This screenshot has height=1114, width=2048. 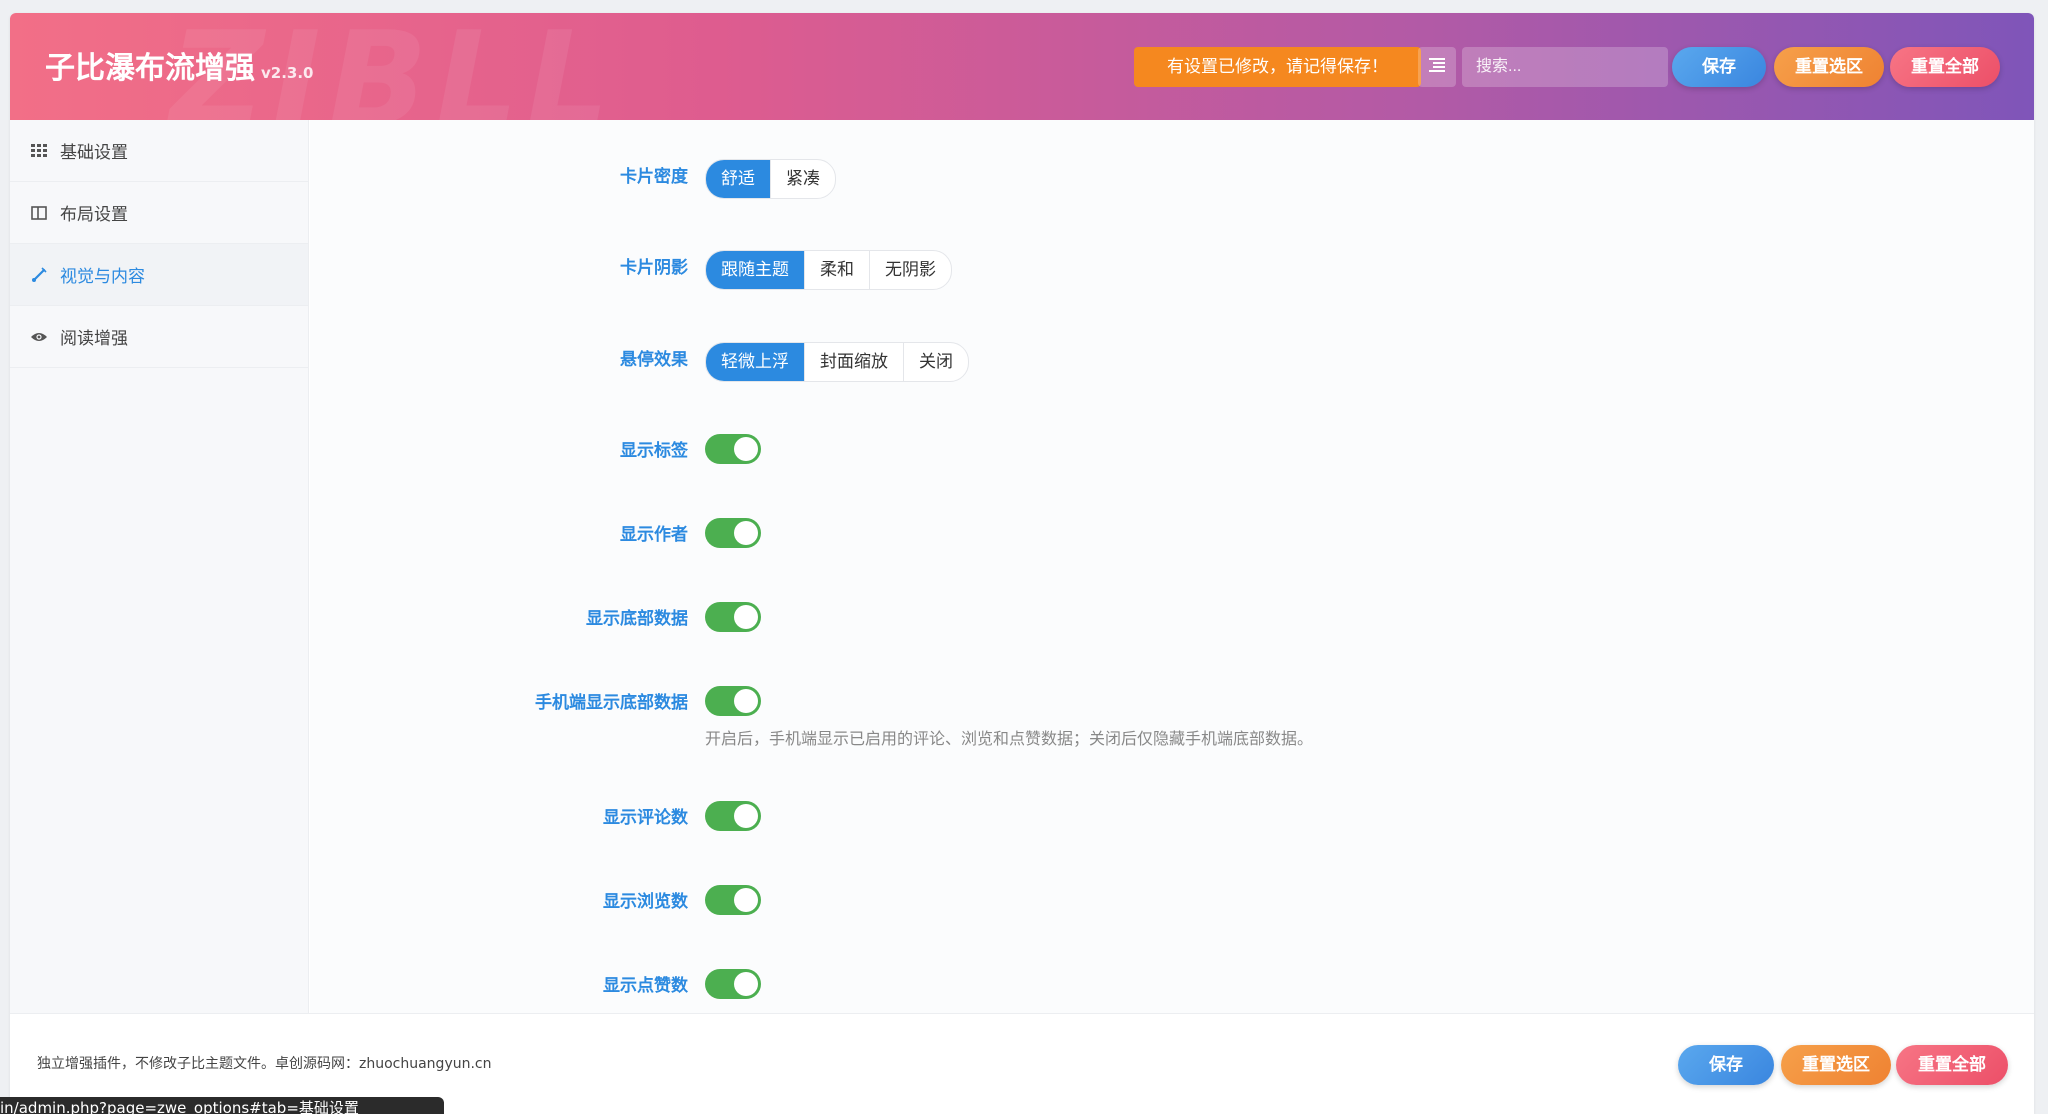 What do you see at coordinates (39, 337) in the screenshot?
I see `eye-icon` at bounding box center [39, 337].